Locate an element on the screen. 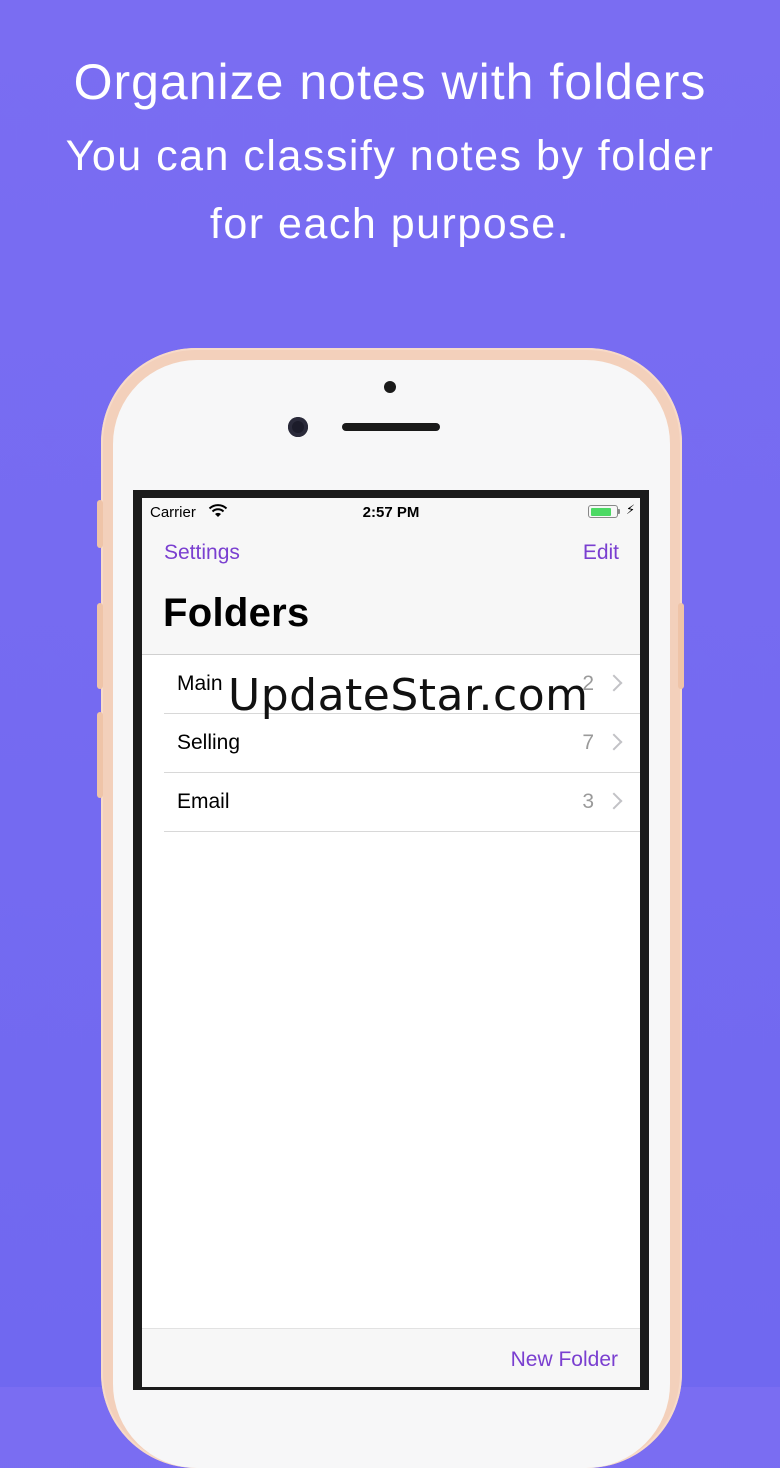 The image size is (780, 1468). volume-down-button is located at coordinates (100, 755).